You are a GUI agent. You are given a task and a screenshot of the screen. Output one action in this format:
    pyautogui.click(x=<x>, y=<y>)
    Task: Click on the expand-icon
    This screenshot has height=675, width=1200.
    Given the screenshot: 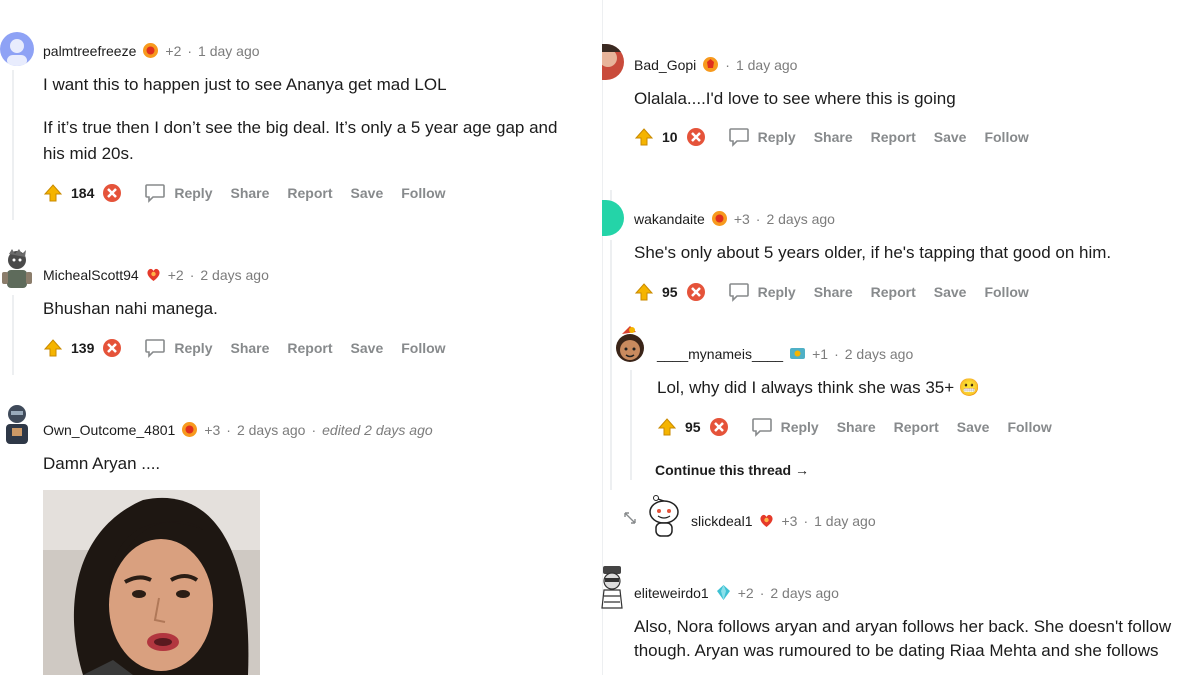 What is the action you would take?
    pyautogui.click(x=630, y=520)
    